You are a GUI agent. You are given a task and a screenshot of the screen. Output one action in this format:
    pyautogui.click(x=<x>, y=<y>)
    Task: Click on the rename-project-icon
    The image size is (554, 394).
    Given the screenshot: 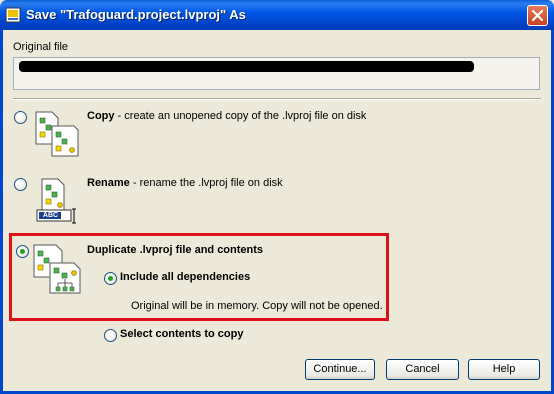 What is the action you would take?
    pyautogui.click(x=56, y=201)
    